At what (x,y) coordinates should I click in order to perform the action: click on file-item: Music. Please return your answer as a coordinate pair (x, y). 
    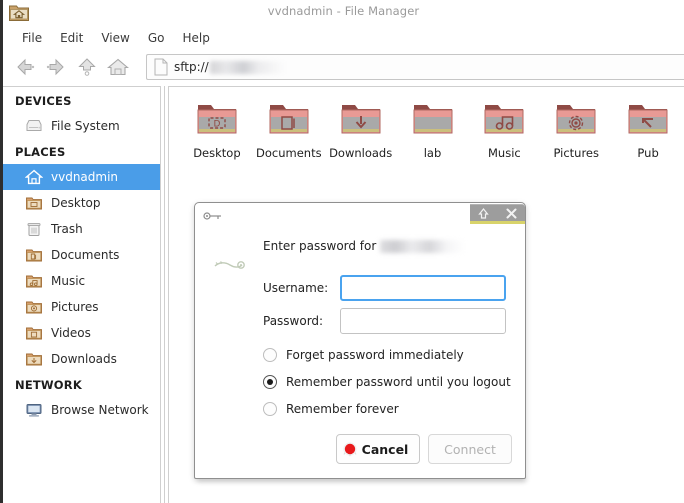
    Looking at the image, I should click on (504, 128).